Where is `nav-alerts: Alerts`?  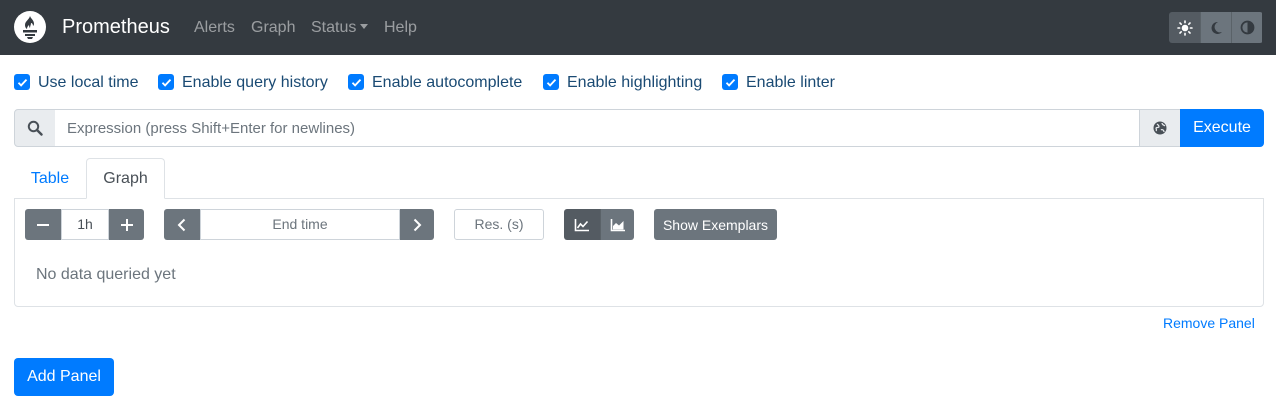 nav-alerts: Alerts is located at coordinates (214, 27).